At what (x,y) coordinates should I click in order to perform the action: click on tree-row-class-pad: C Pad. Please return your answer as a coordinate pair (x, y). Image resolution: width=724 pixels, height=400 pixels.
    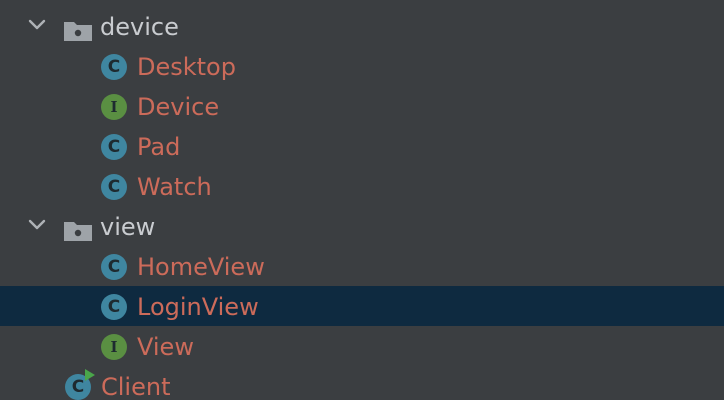
    Looking at the image, I should click on (362, 146).